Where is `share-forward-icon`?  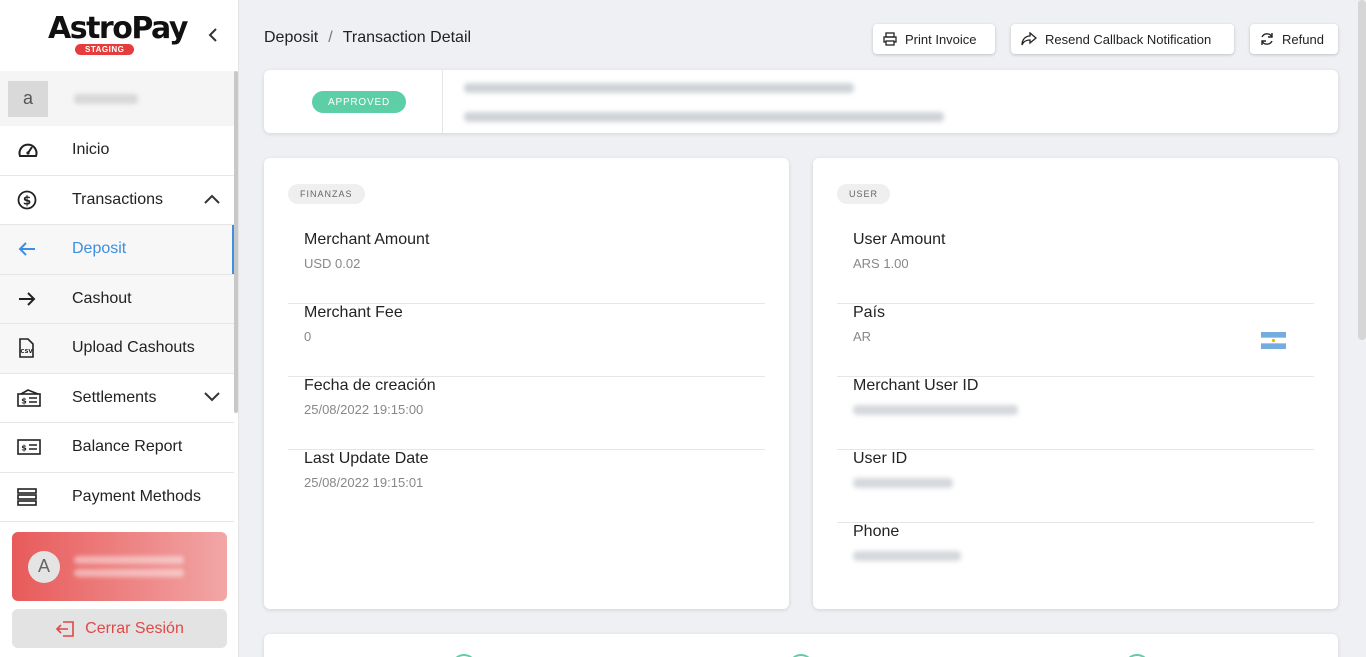 share-forward-icon is located at coordinates (1029, 39).